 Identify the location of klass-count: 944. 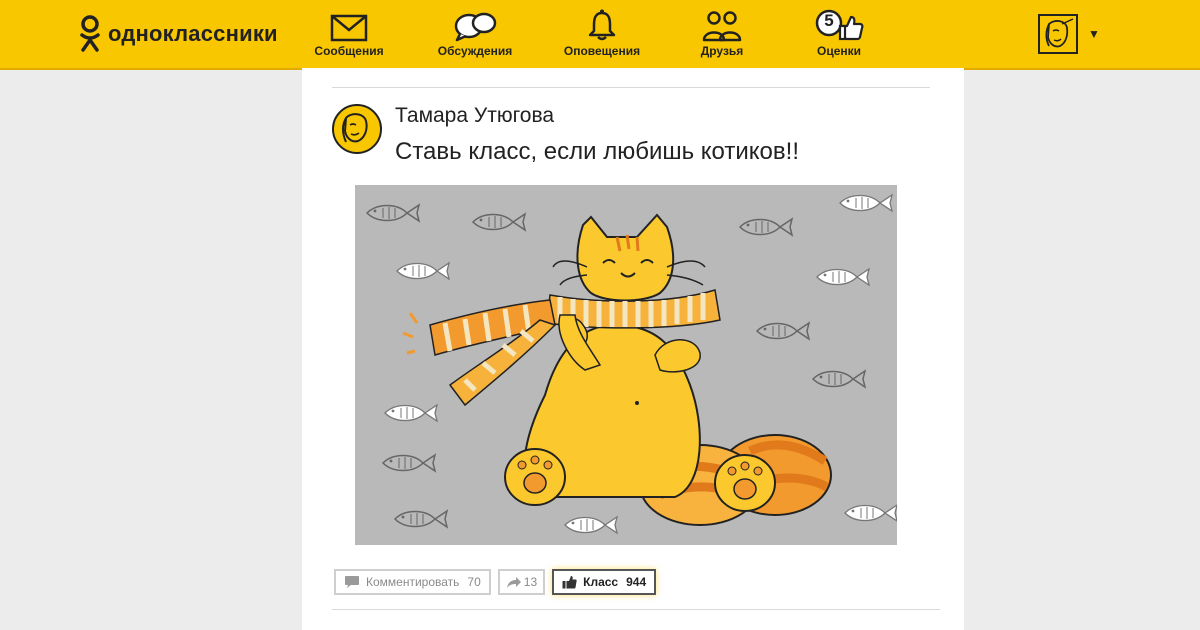
(636, 582).